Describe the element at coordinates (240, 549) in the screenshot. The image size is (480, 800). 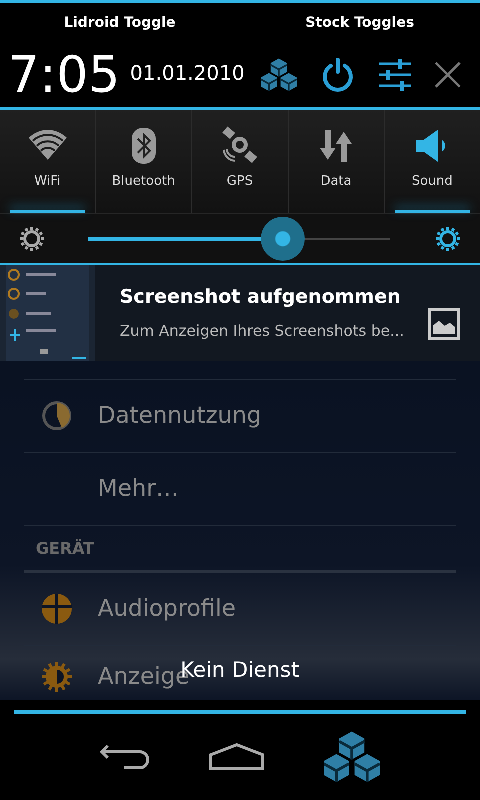
I see `section-header: GERÄT` at that location.